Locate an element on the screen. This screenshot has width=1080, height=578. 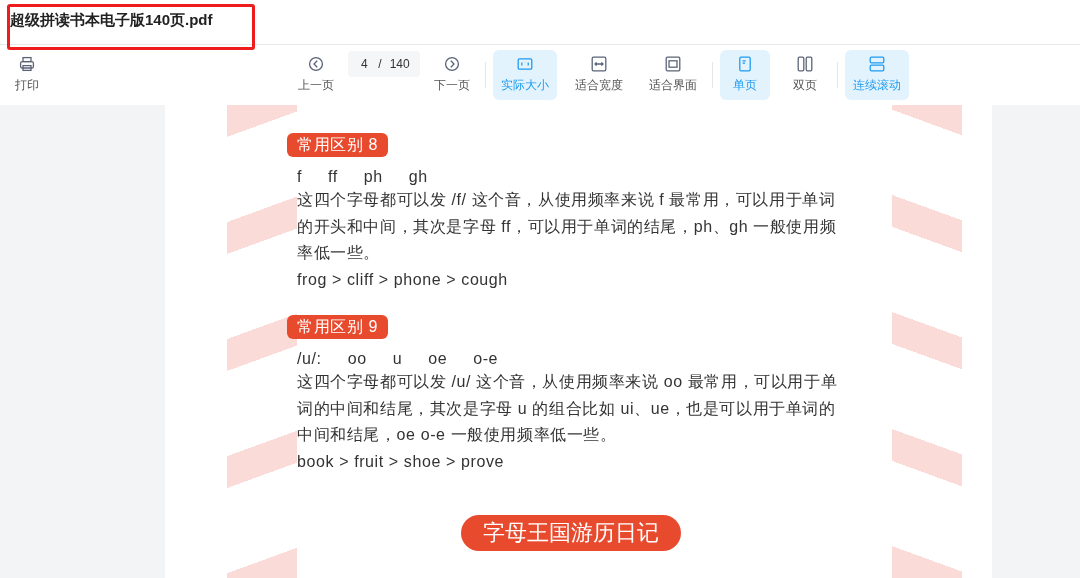
printer-icon is located at coordinates (27, 64).